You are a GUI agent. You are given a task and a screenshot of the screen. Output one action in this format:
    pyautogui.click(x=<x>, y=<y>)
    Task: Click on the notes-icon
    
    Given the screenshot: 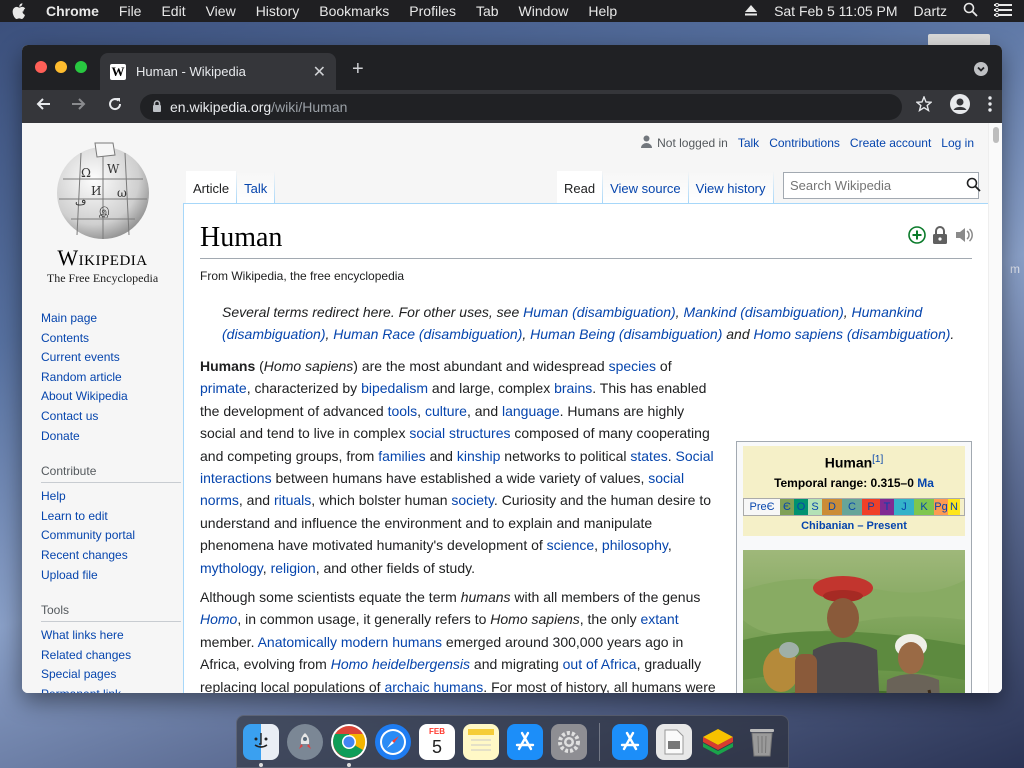 What is the action you would take?
    pyautogui.click(x=481, y=741)
    